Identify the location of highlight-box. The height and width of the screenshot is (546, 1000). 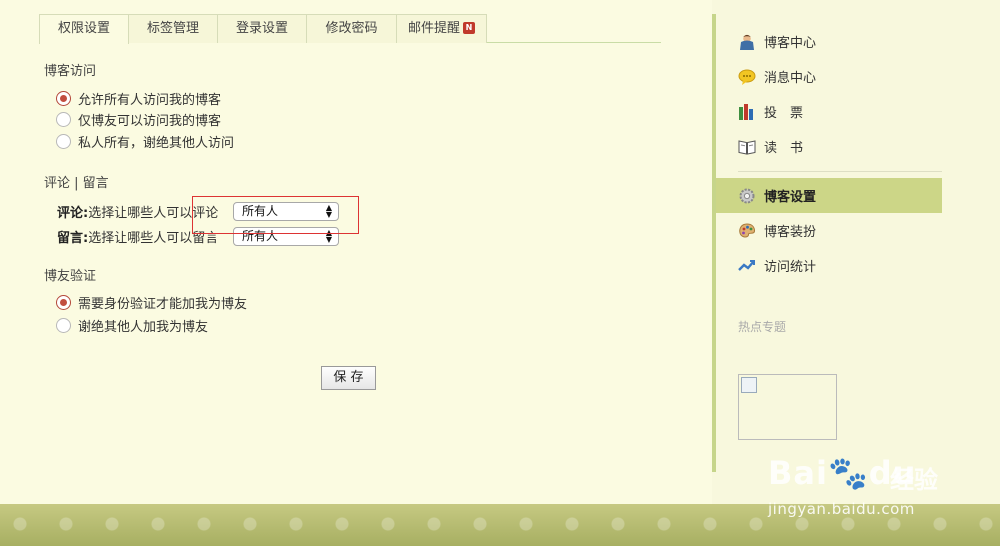
(275, 215).